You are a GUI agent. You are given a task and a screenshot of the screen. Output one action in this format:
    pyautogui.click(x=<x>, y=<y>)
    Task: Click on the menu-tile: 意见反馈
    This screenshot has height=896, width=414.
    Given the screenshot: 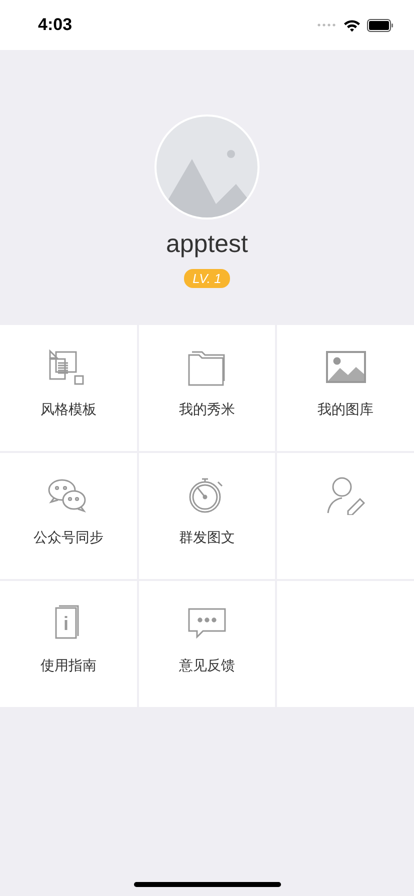 What is the action you would take?
    pyautogui.click(x=207, y=644)
    